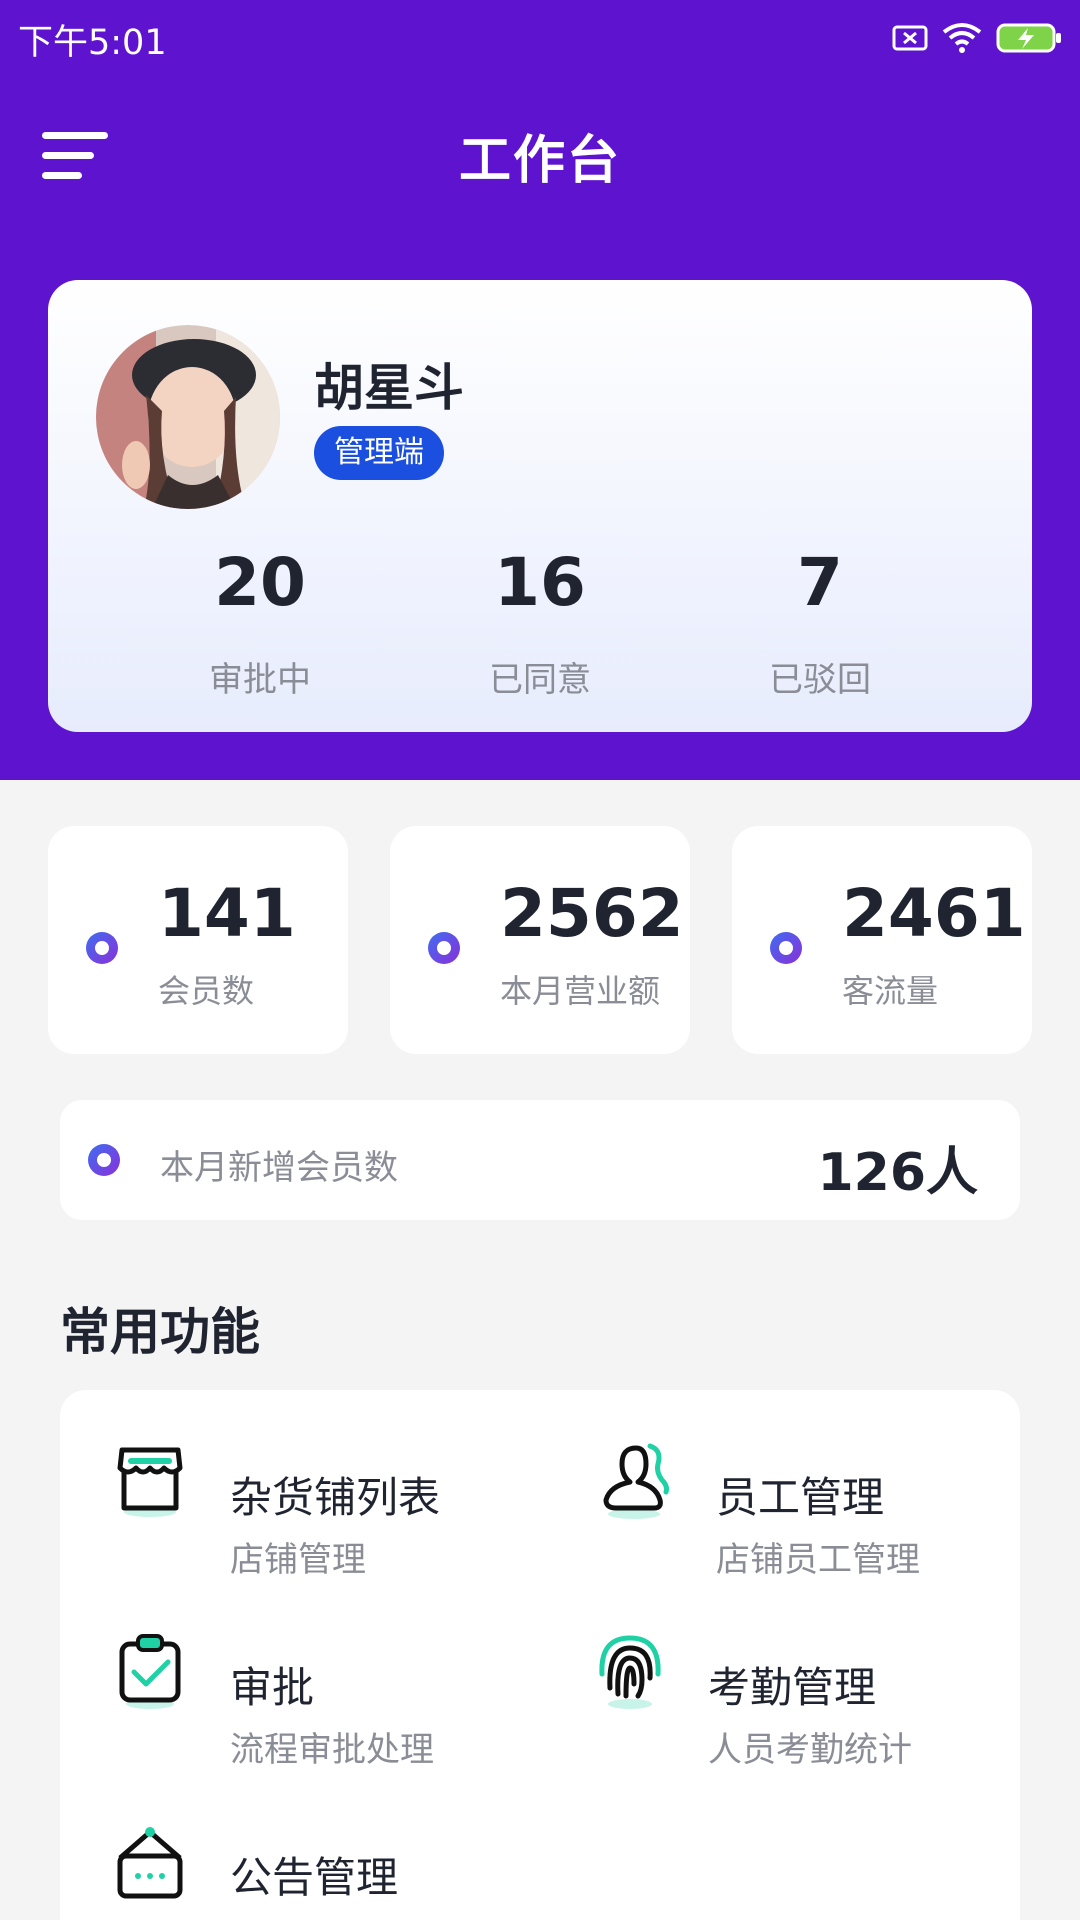 This screenshot has height=1920, width=1080. Describe the element at coordinates (820, 625) in the screenshot. I see `stat-rejected: 7 已驳回` at that location.